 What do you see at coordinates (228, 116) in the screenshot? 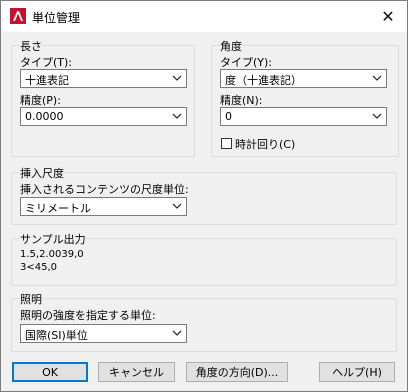
I see `angle-precision-value: 0` at bounding box center [228, 116].